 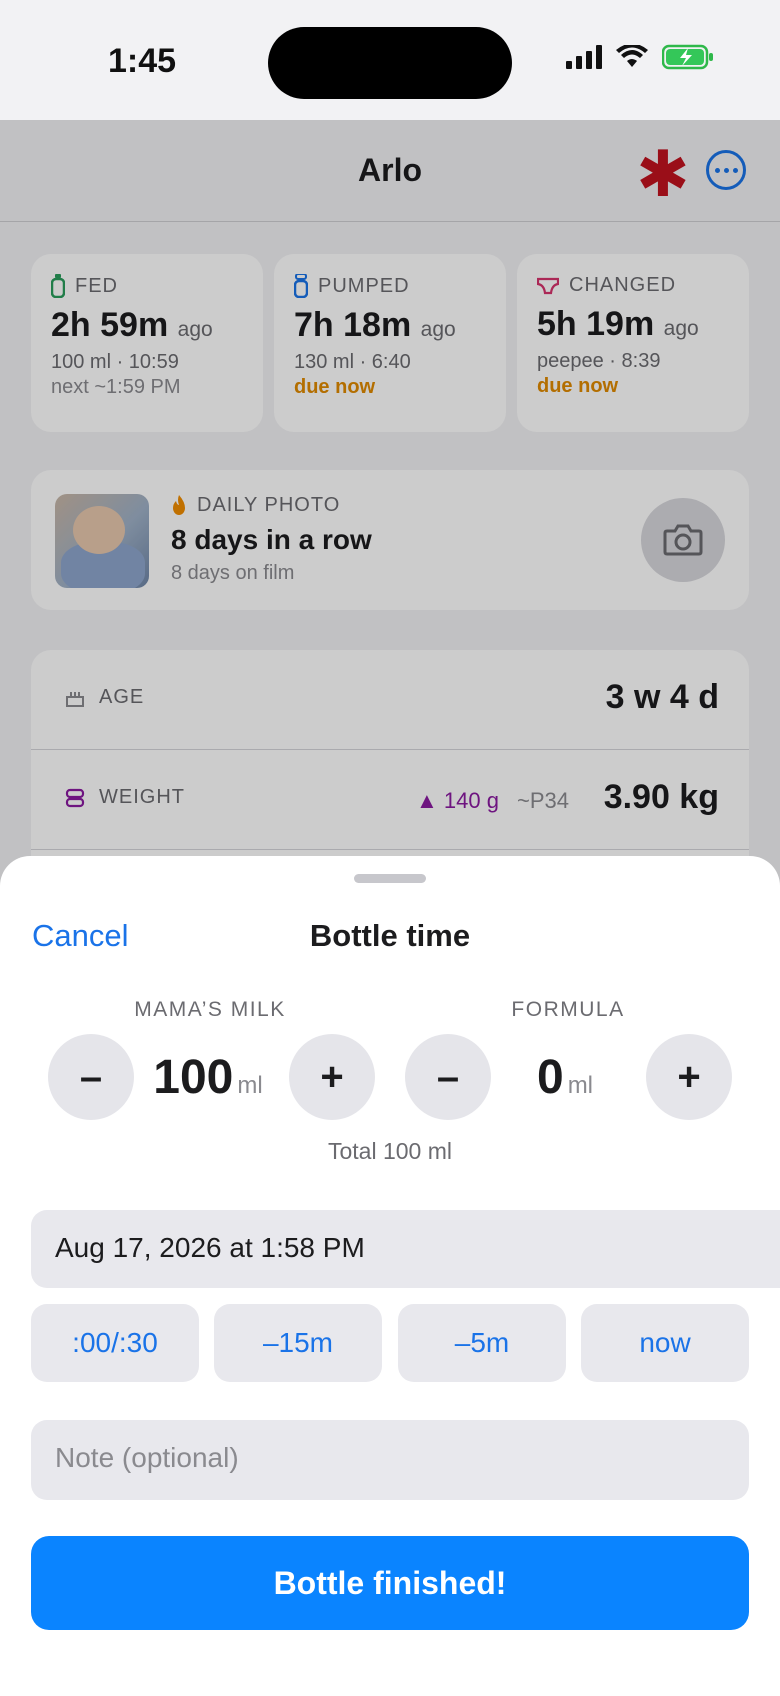 What do you see at coordinates (568, 1009) in the screenshot?
I see `formula-label: FORMULA` at bounding box center [568, 1009].